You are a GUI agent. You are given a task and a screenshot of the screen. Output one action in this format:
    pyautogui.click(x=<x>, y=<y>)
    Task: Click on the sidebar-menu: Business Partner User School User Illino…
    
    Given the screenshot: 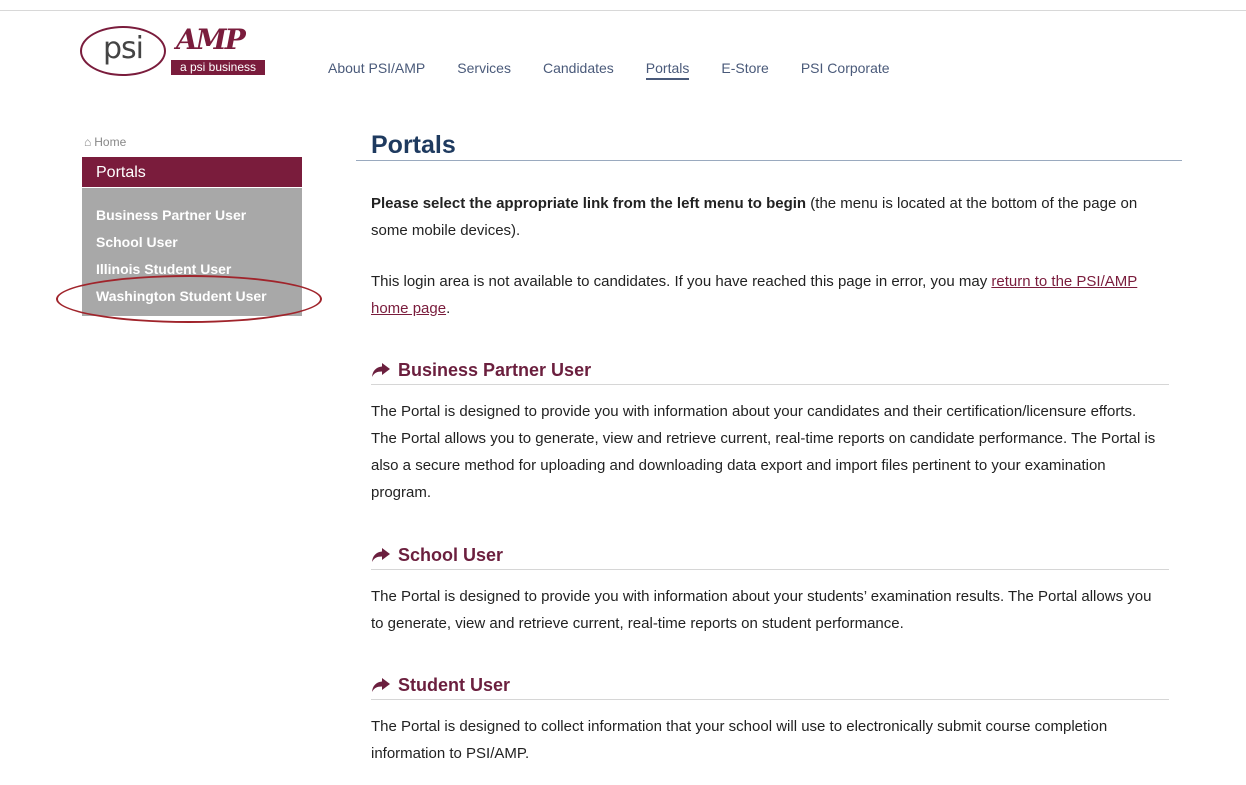 What is the action you would take?
    pyautogui.click(x=192, y=252)
    